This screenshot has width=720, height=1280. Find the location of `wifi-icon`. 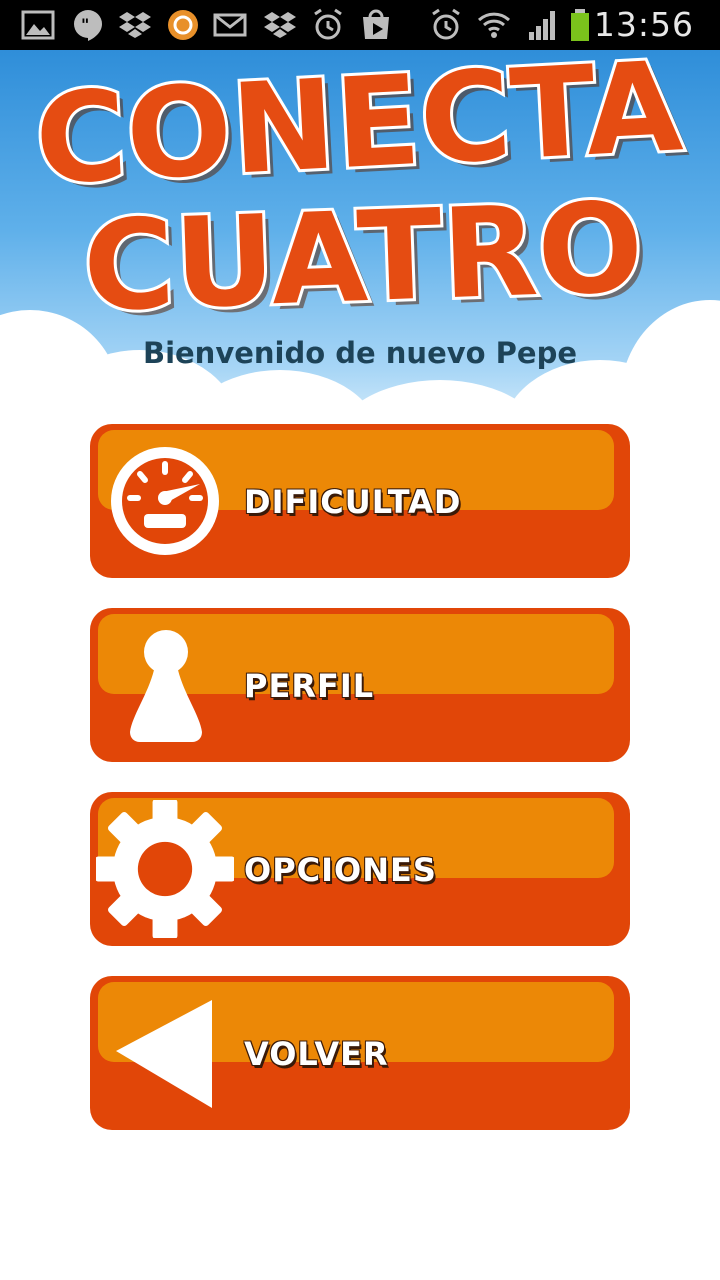

wifi-icon is located at coordinates (494, 25).